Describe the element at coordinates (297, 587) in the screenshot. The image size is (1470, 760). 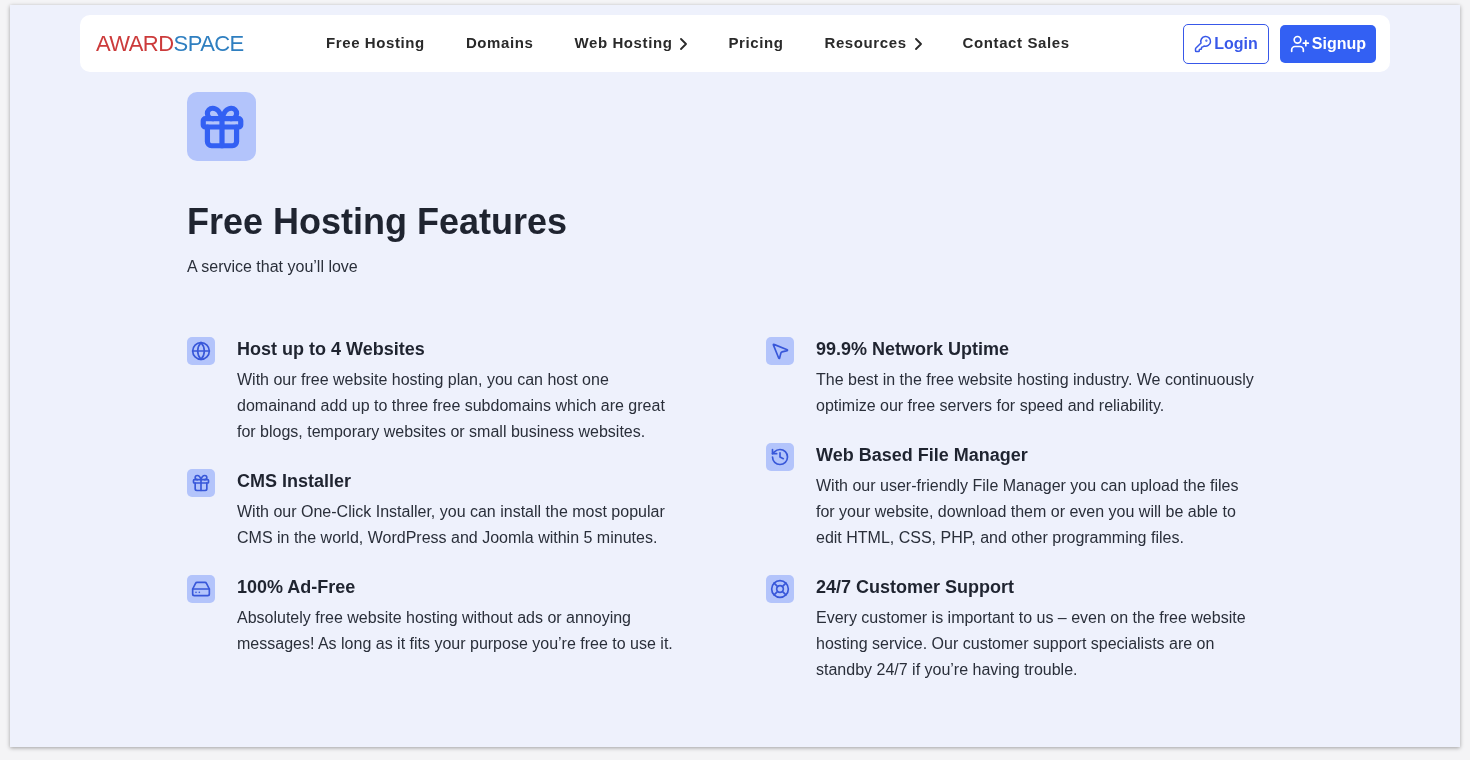
I see `feature-title: 100% Ad-Free` at that location.